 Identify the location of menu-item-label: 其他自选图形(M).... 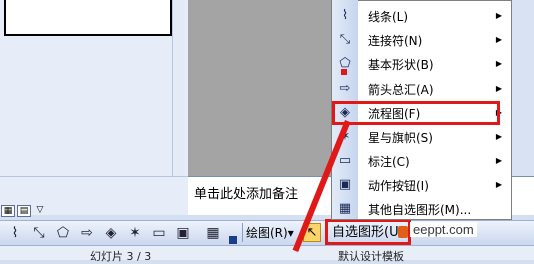
(420, 210).